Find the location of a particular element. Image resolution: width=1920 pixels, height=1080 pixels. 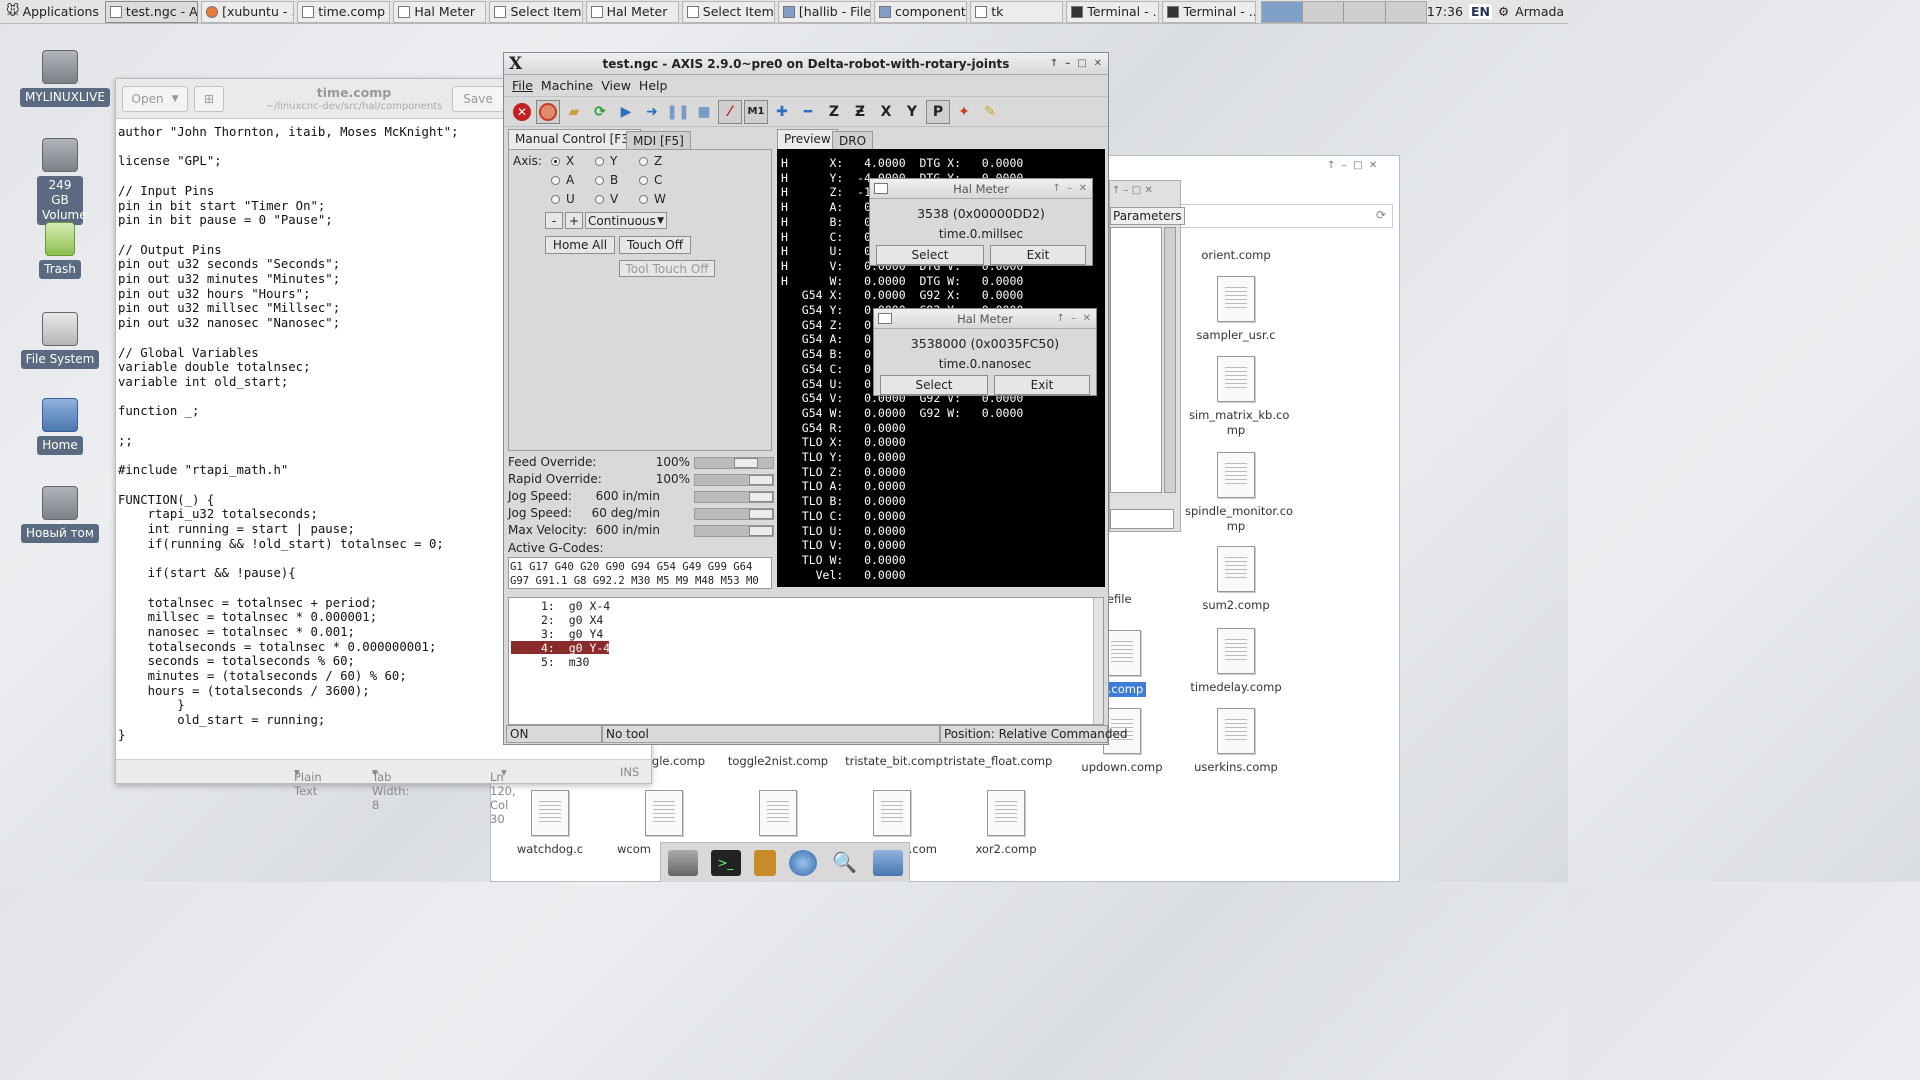

gcode-line: 5: m30 is located at coordinates (560, 662).